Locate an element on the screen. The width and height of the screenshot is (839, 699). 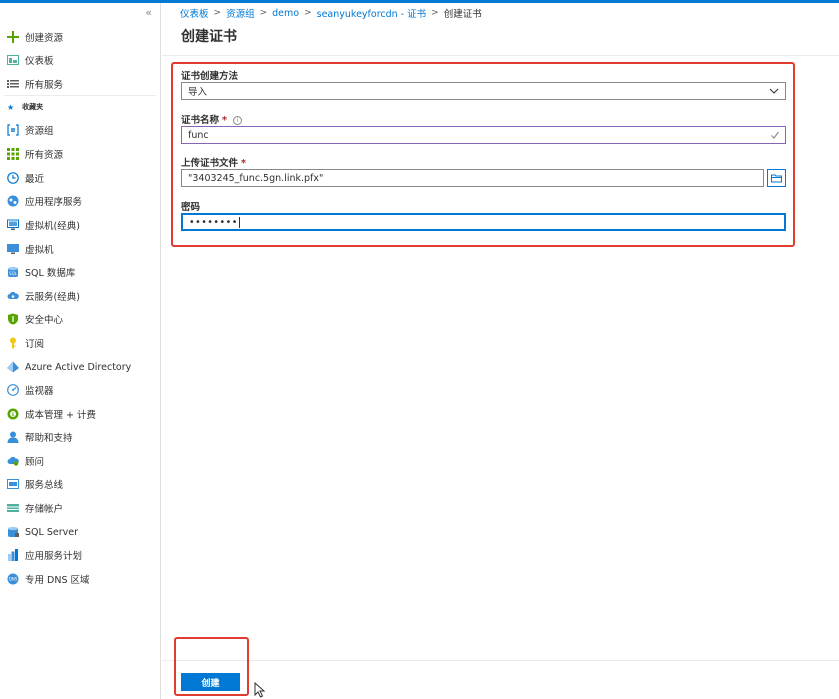
sidebar-item-label: 顾问 is located at coordinates (35, 462).